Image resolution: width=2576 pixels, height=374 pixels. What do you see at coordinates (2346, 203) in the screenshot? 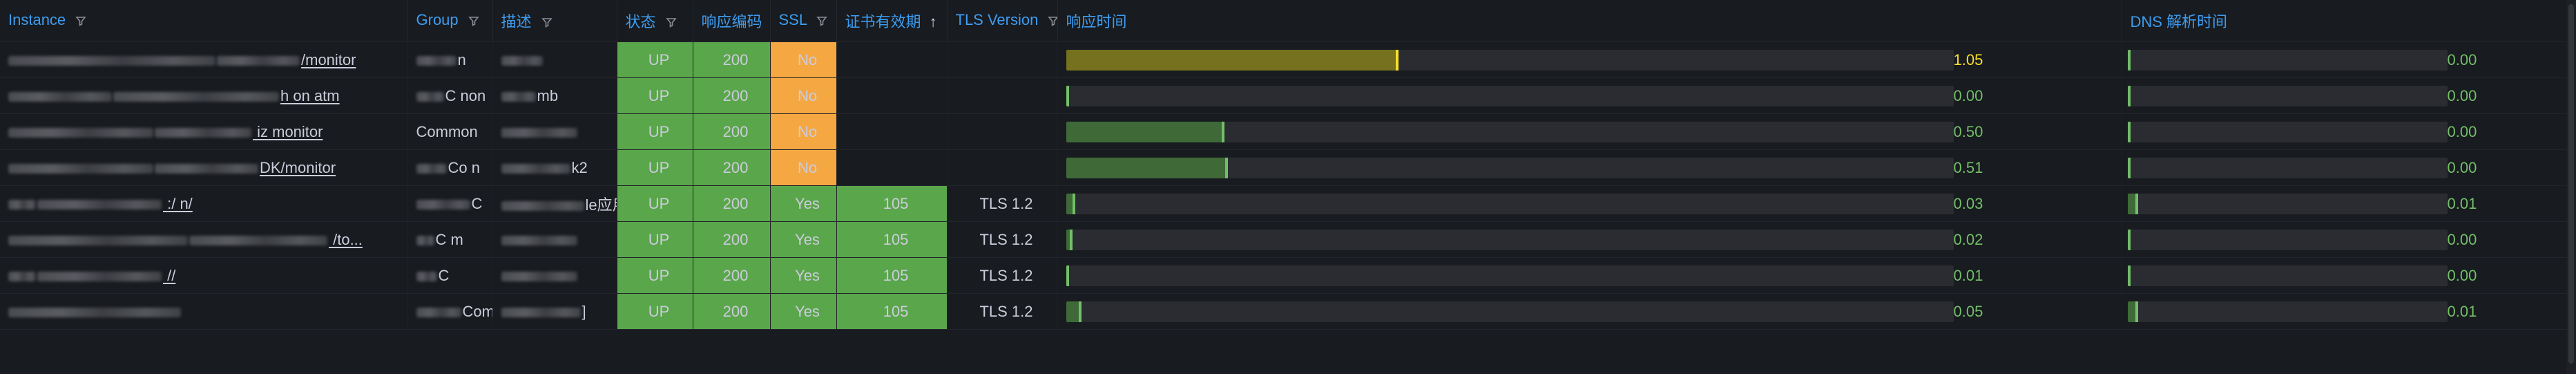
I see `cell-dns: 0.01` at bounding box center [2346, 203].